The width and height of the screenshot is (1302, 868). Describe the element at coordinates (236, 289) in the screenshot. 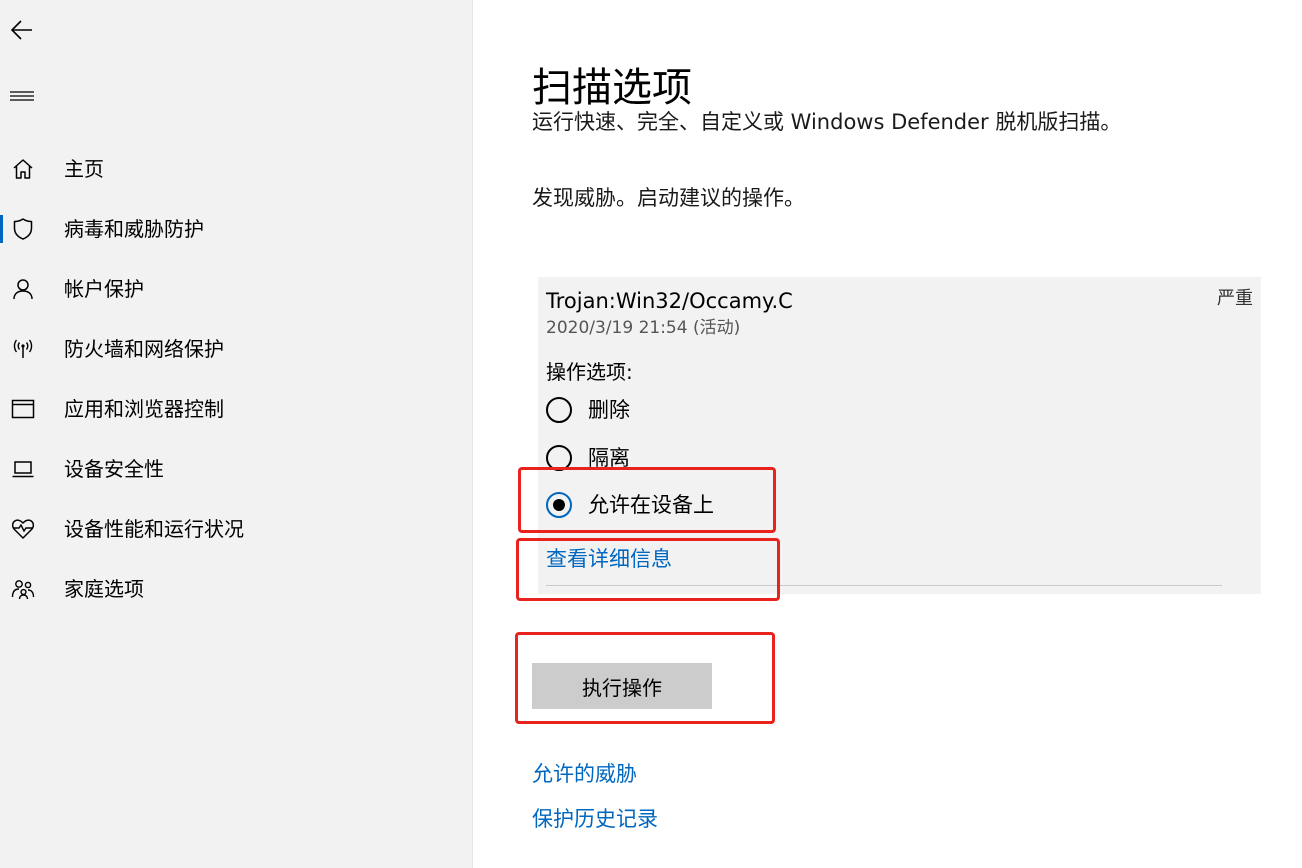

I see `sidebar-item-account-protection: 帐户保护` at that location.